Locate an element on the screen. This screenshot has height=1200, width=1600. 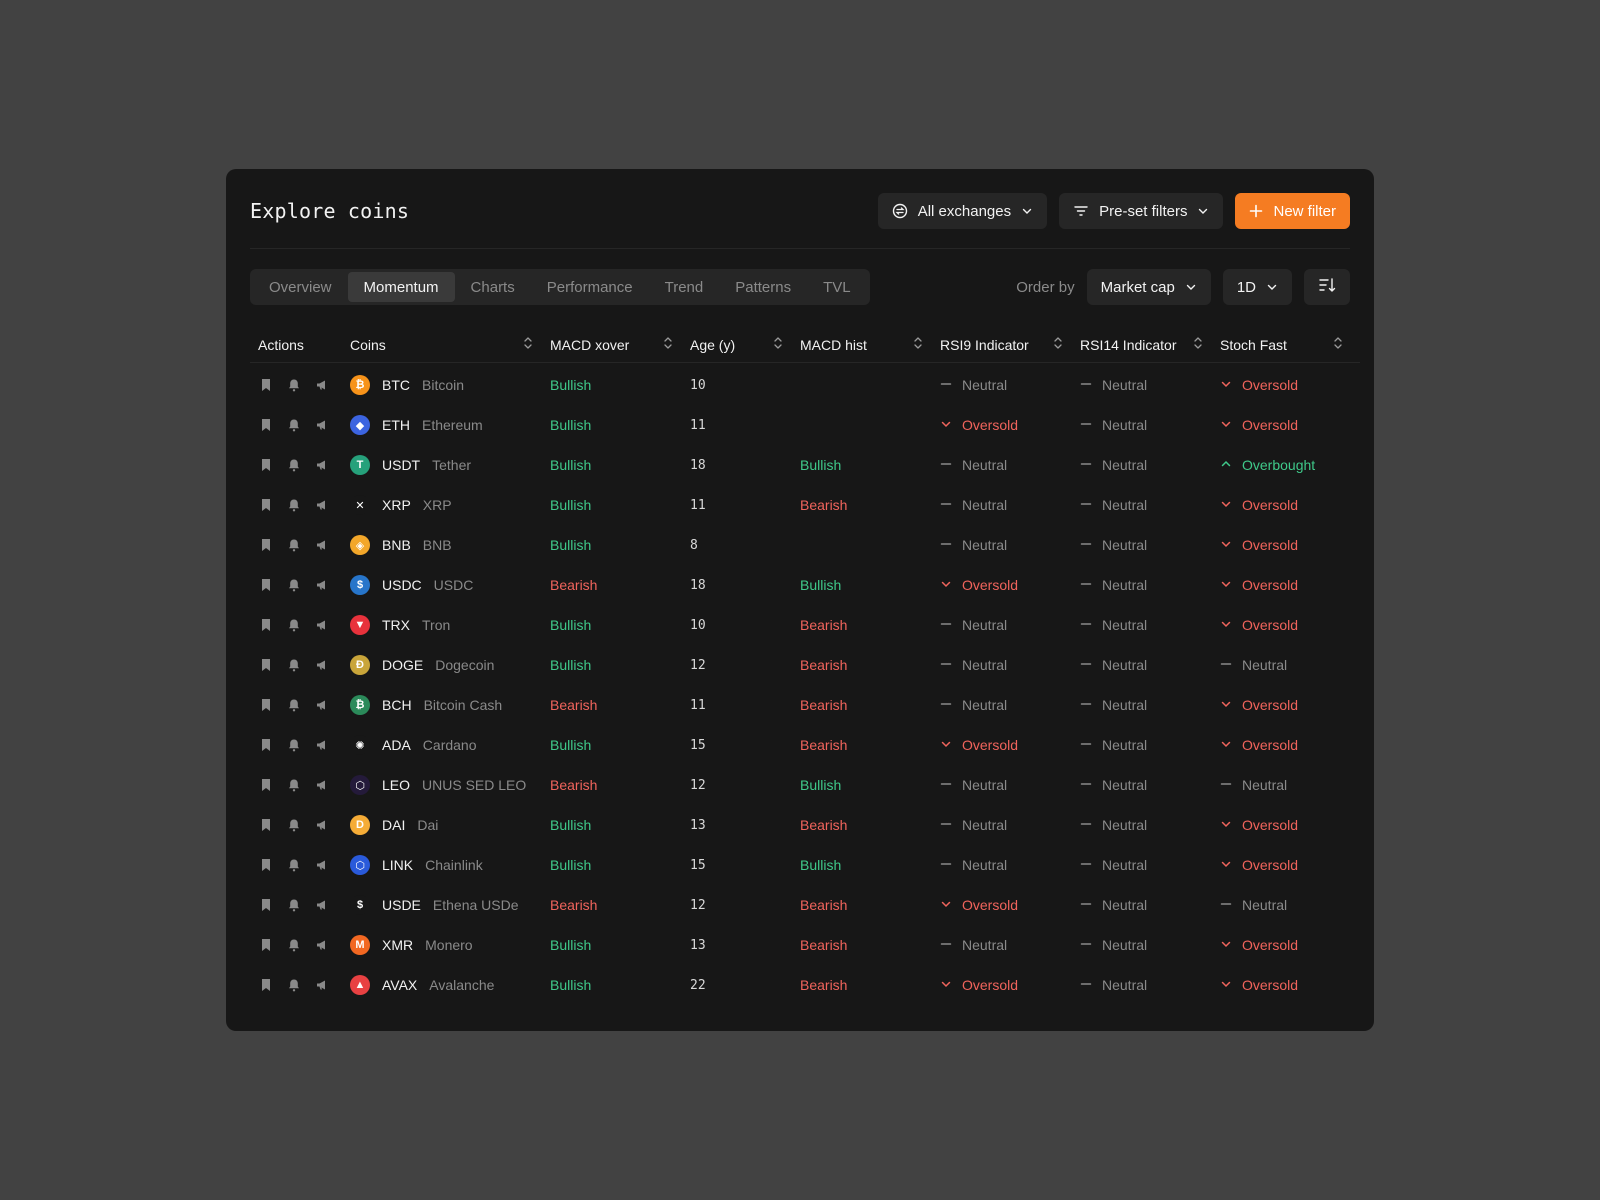
column-header-rsi9-indicator: RSI9 Indicator is located at coordinates (1010, 344).